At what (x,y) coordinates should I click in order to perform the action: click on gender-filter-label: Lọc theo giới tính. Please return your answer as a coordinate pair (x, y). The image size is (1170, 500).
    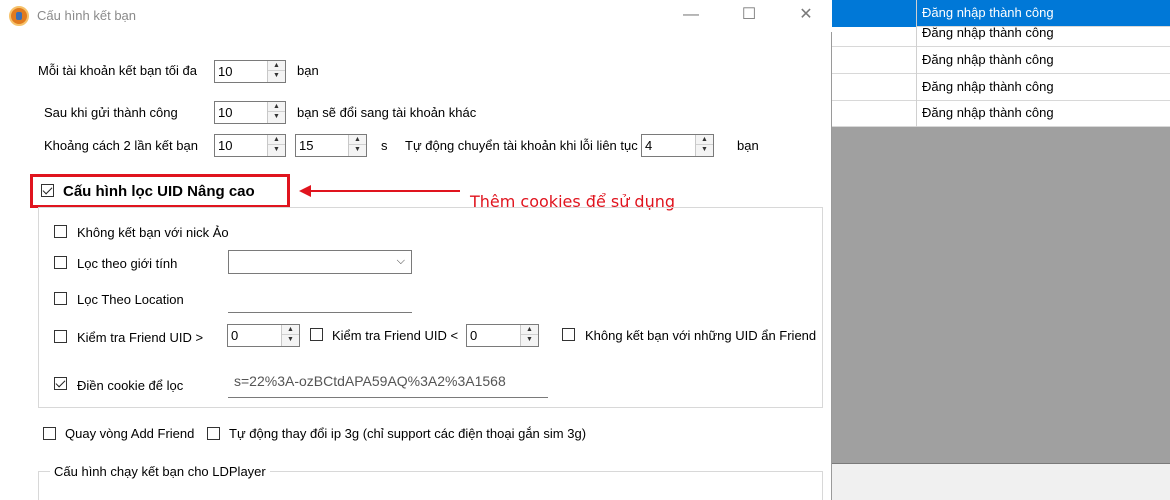
    Looking at the image, I should click on (127, 263).